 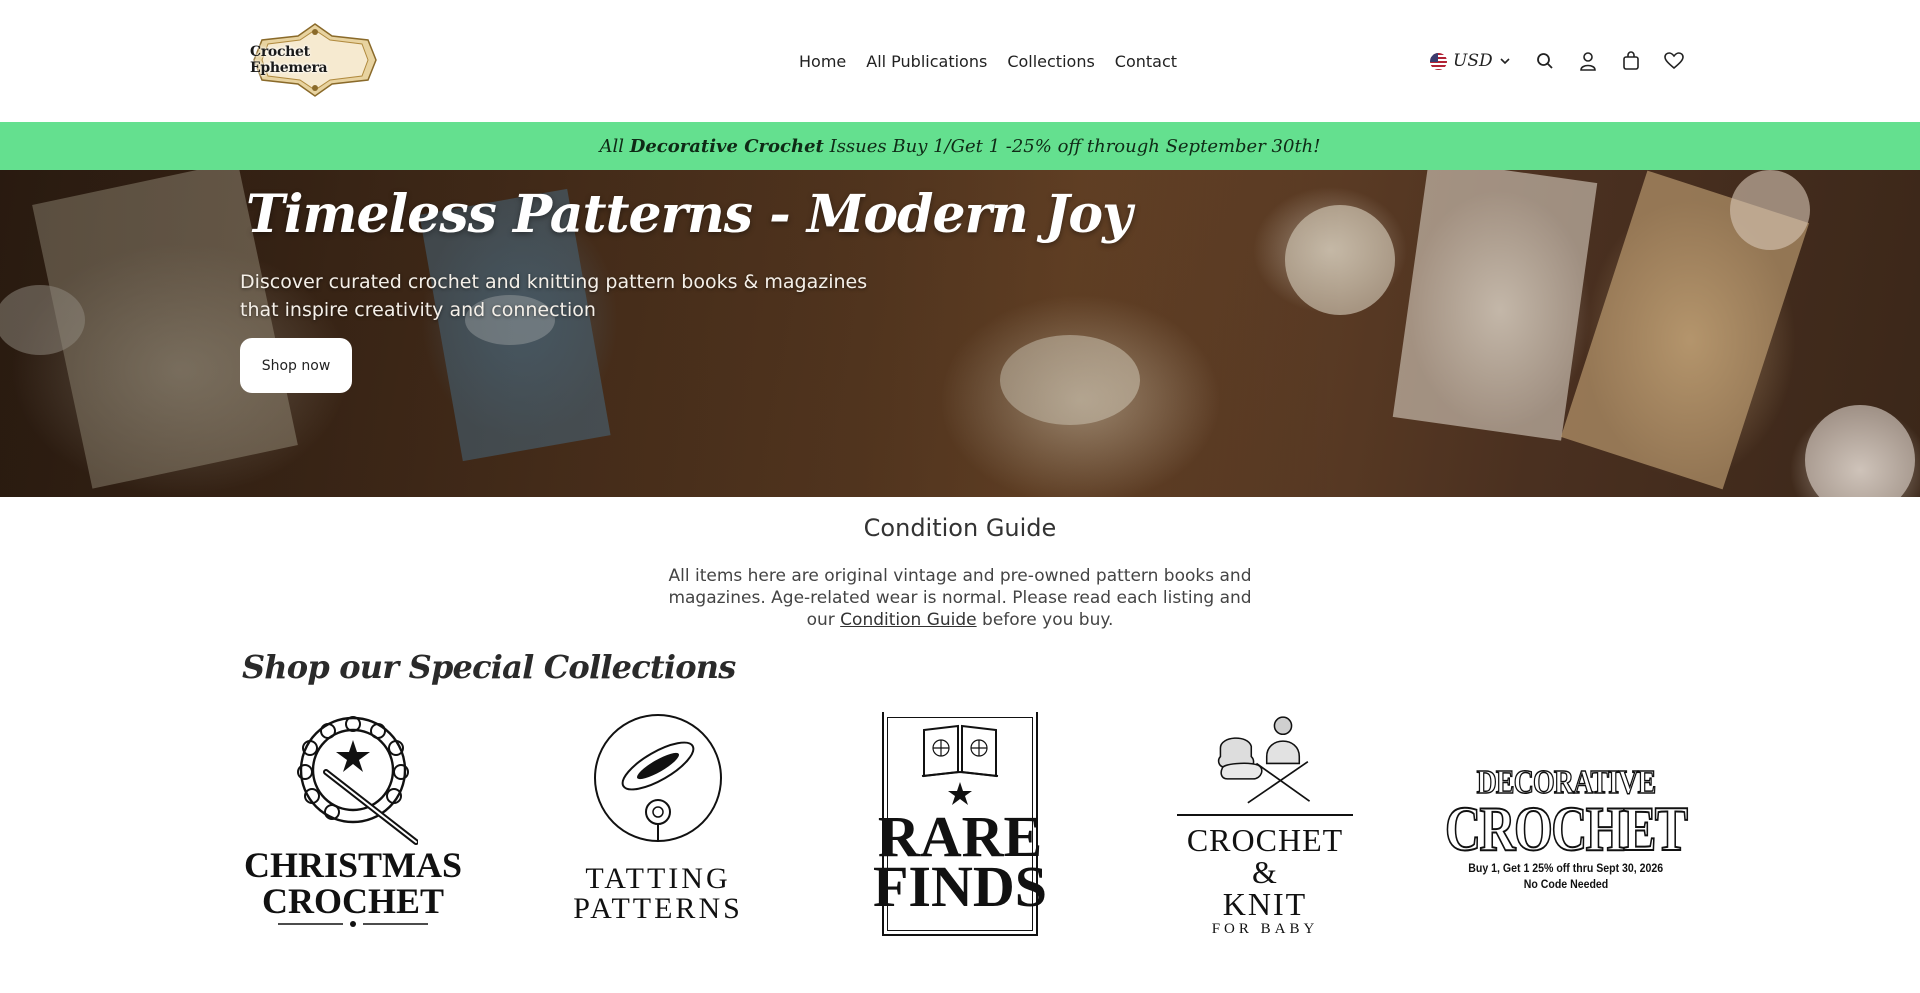 What do you see at coordinates (1566, 828) in the screenshot?
I see `decorative-line2: CROCHET` at bounding box center [1566, 828].